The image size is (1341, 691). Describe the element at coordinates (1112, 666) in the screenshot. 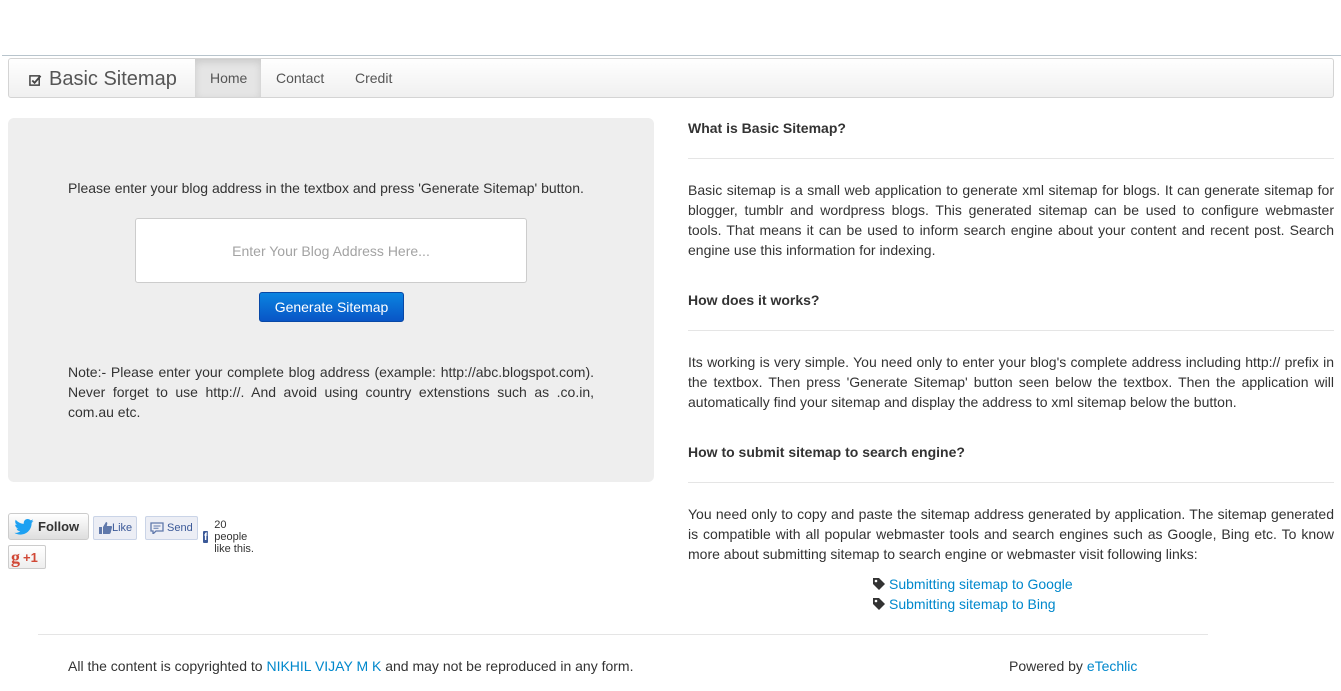

I see `etechlic-link: eTechlic` at that location.